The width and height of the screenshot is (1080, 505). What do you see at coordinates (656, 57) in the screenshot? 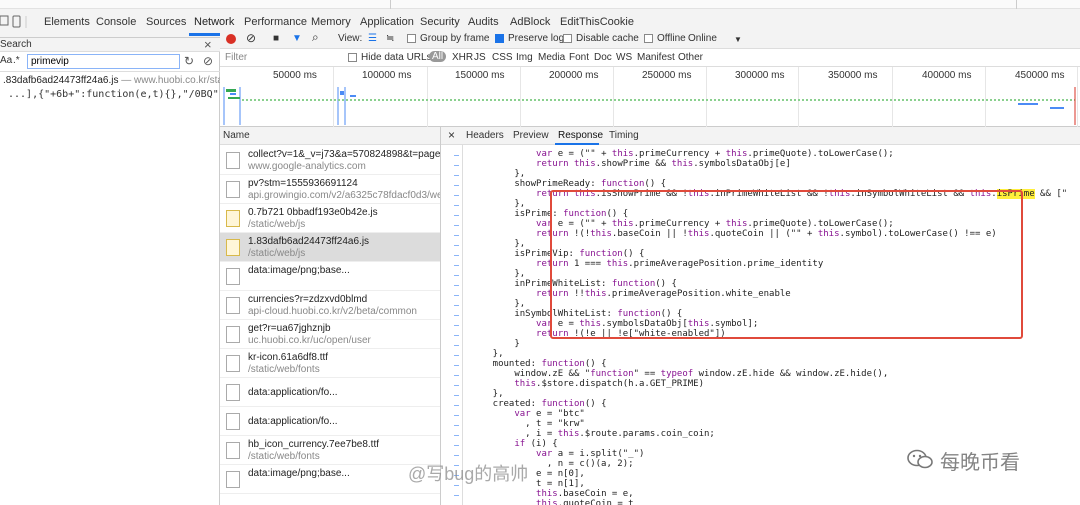
I see `type-filter-manifest: Manifest` at bounding box center [656, 57].